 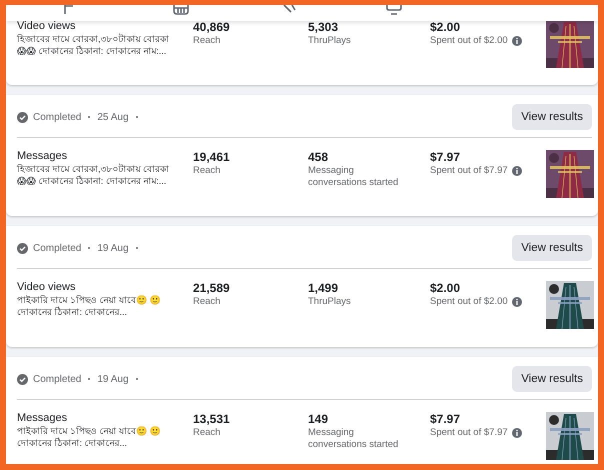 What do you see at coordinates (319, 419) in the screenshot?
I see `result-value: 149` at bounding box center [319, 419].